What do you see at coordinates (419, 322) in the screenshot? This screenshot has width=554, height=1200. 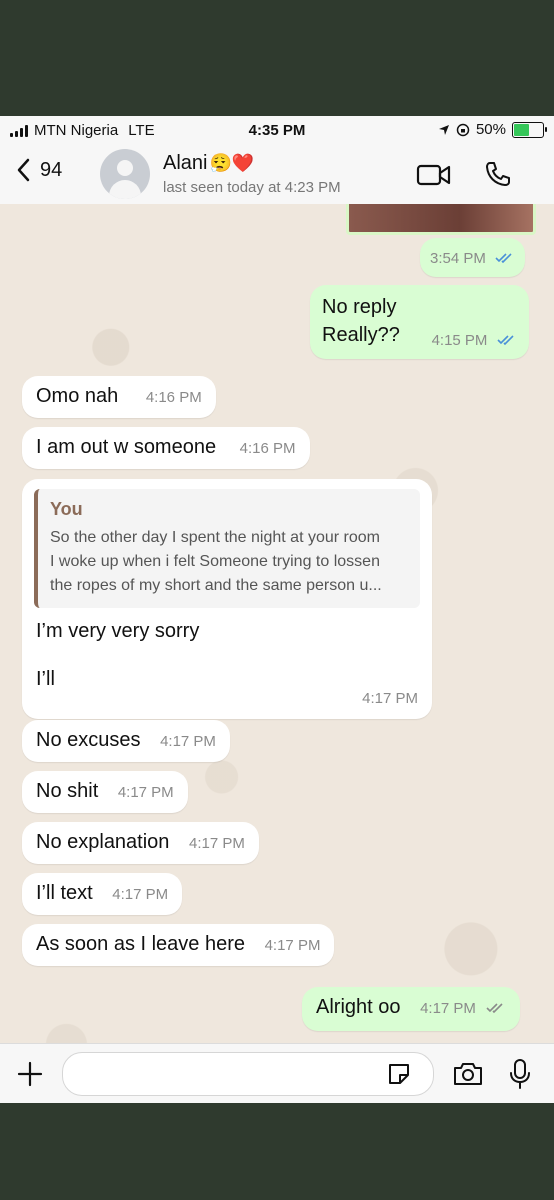 I see `message-out: No reply Really?? 4:15 PM` at bounding box center [419, 322].